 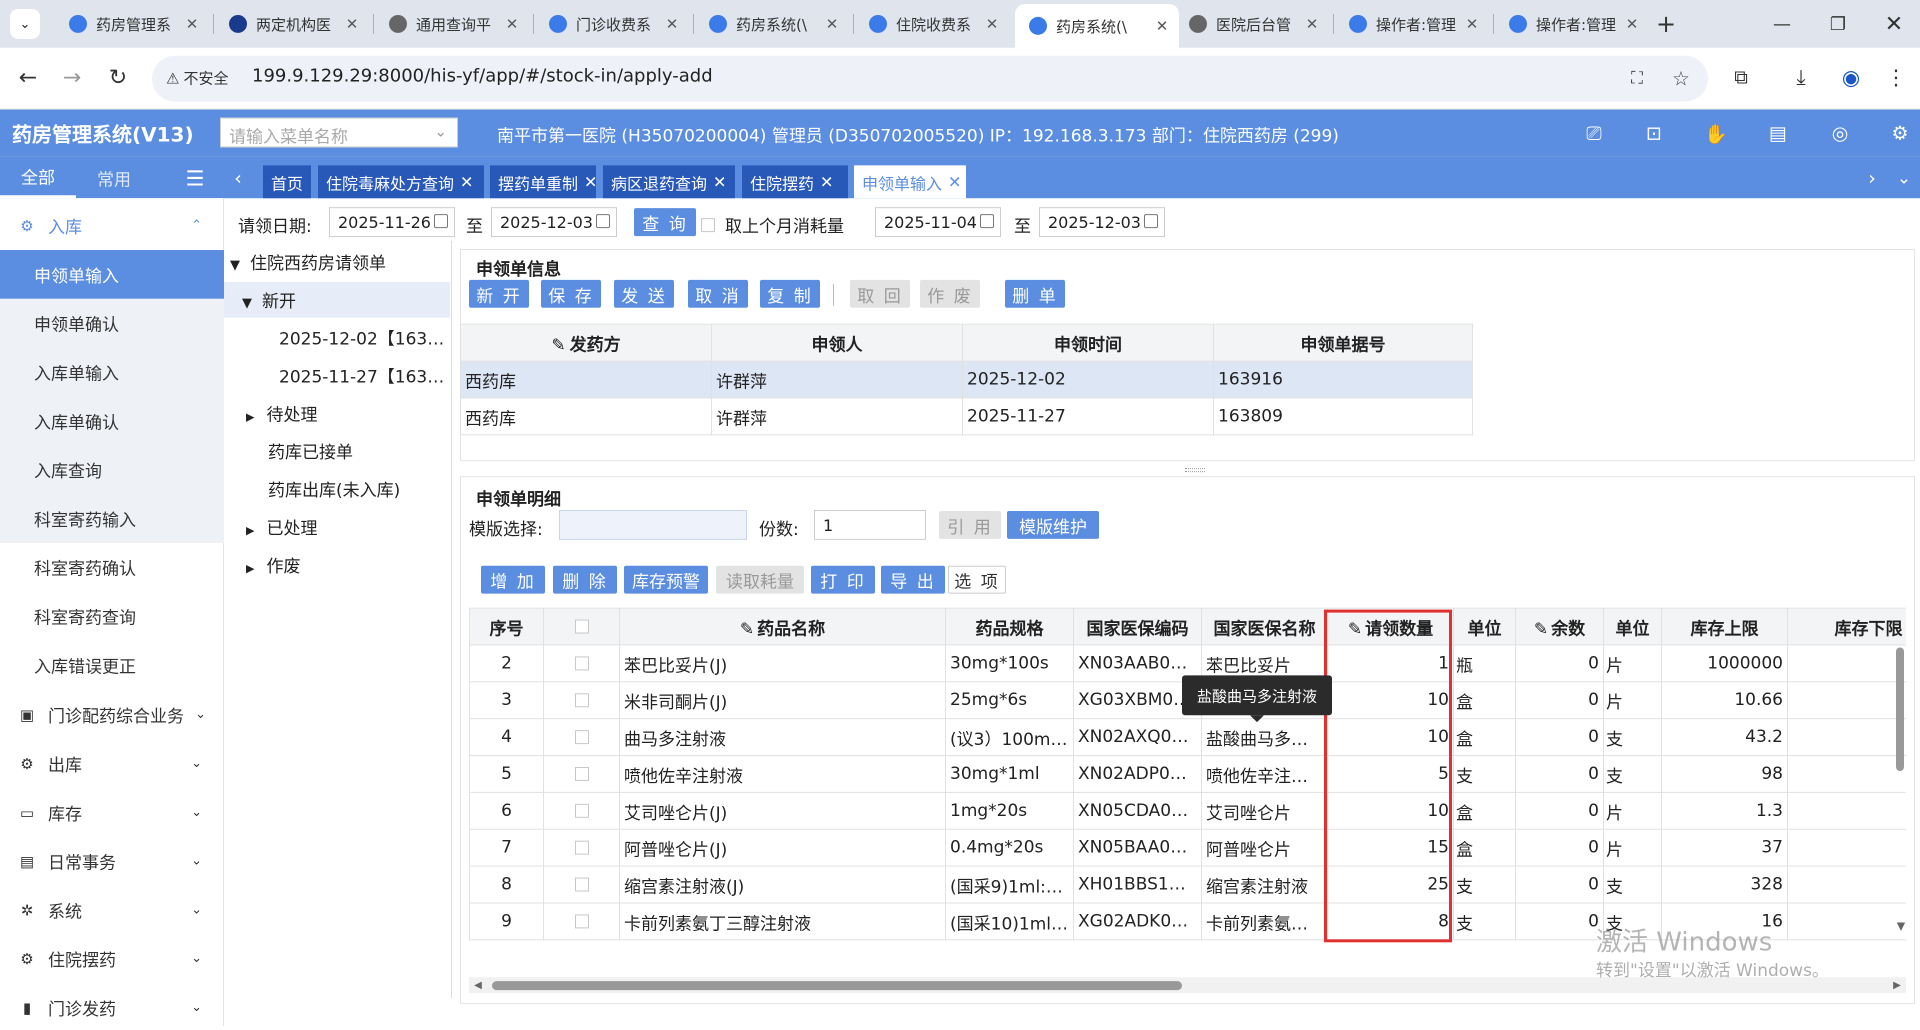 I want to click on sidebar-group: ⚙ 住院摆药 ⌄, so click(x=112, y=958).